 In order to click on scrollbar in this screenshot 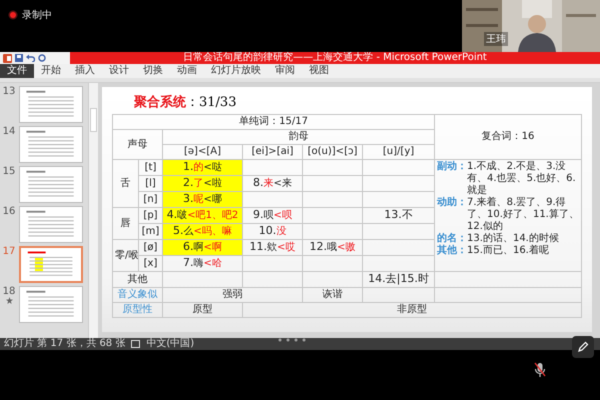, I will do `click(93, 210)`.